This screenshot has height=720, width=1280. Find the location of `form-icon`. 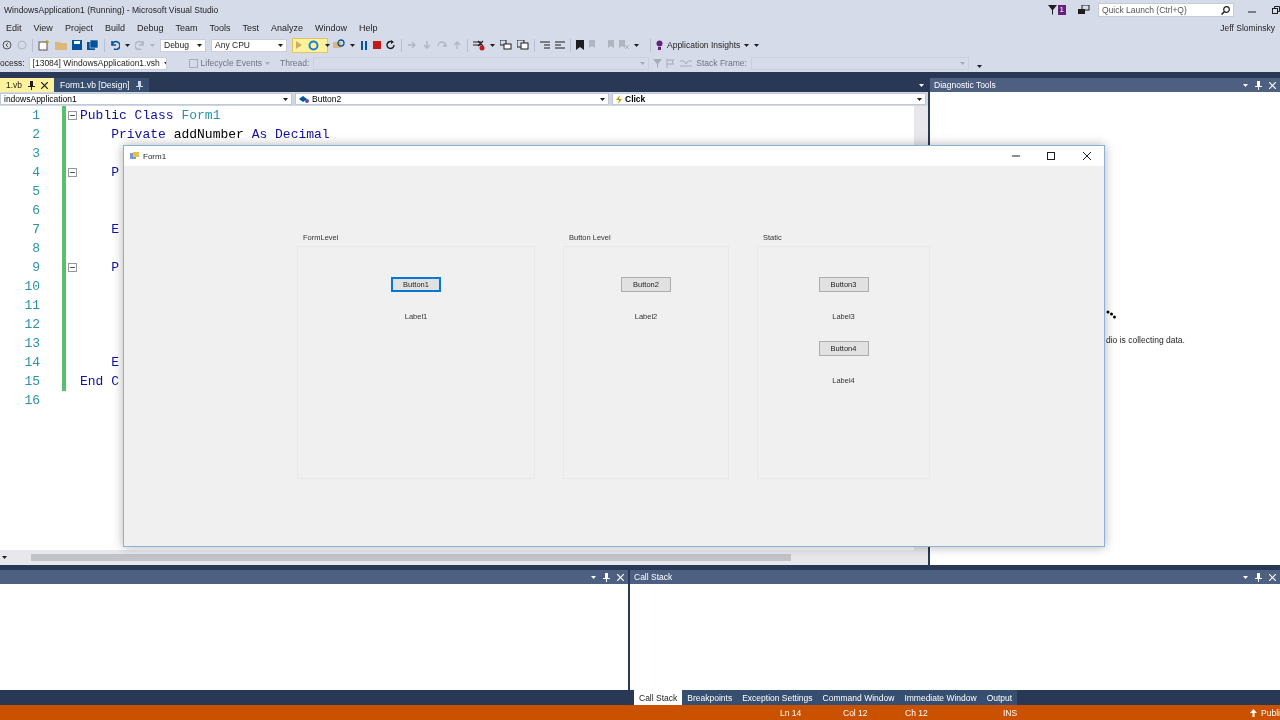

form-icon is located at coordinates (134, 156).